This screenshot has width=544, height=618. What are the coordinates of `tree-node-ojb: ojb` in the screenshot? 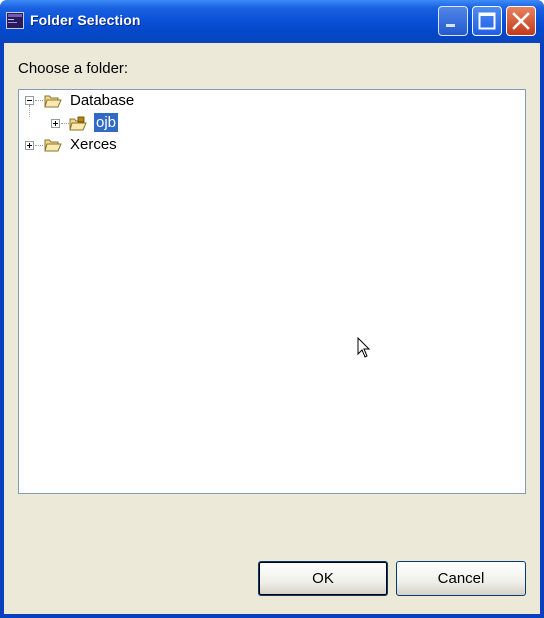 It's located at (119, 119).